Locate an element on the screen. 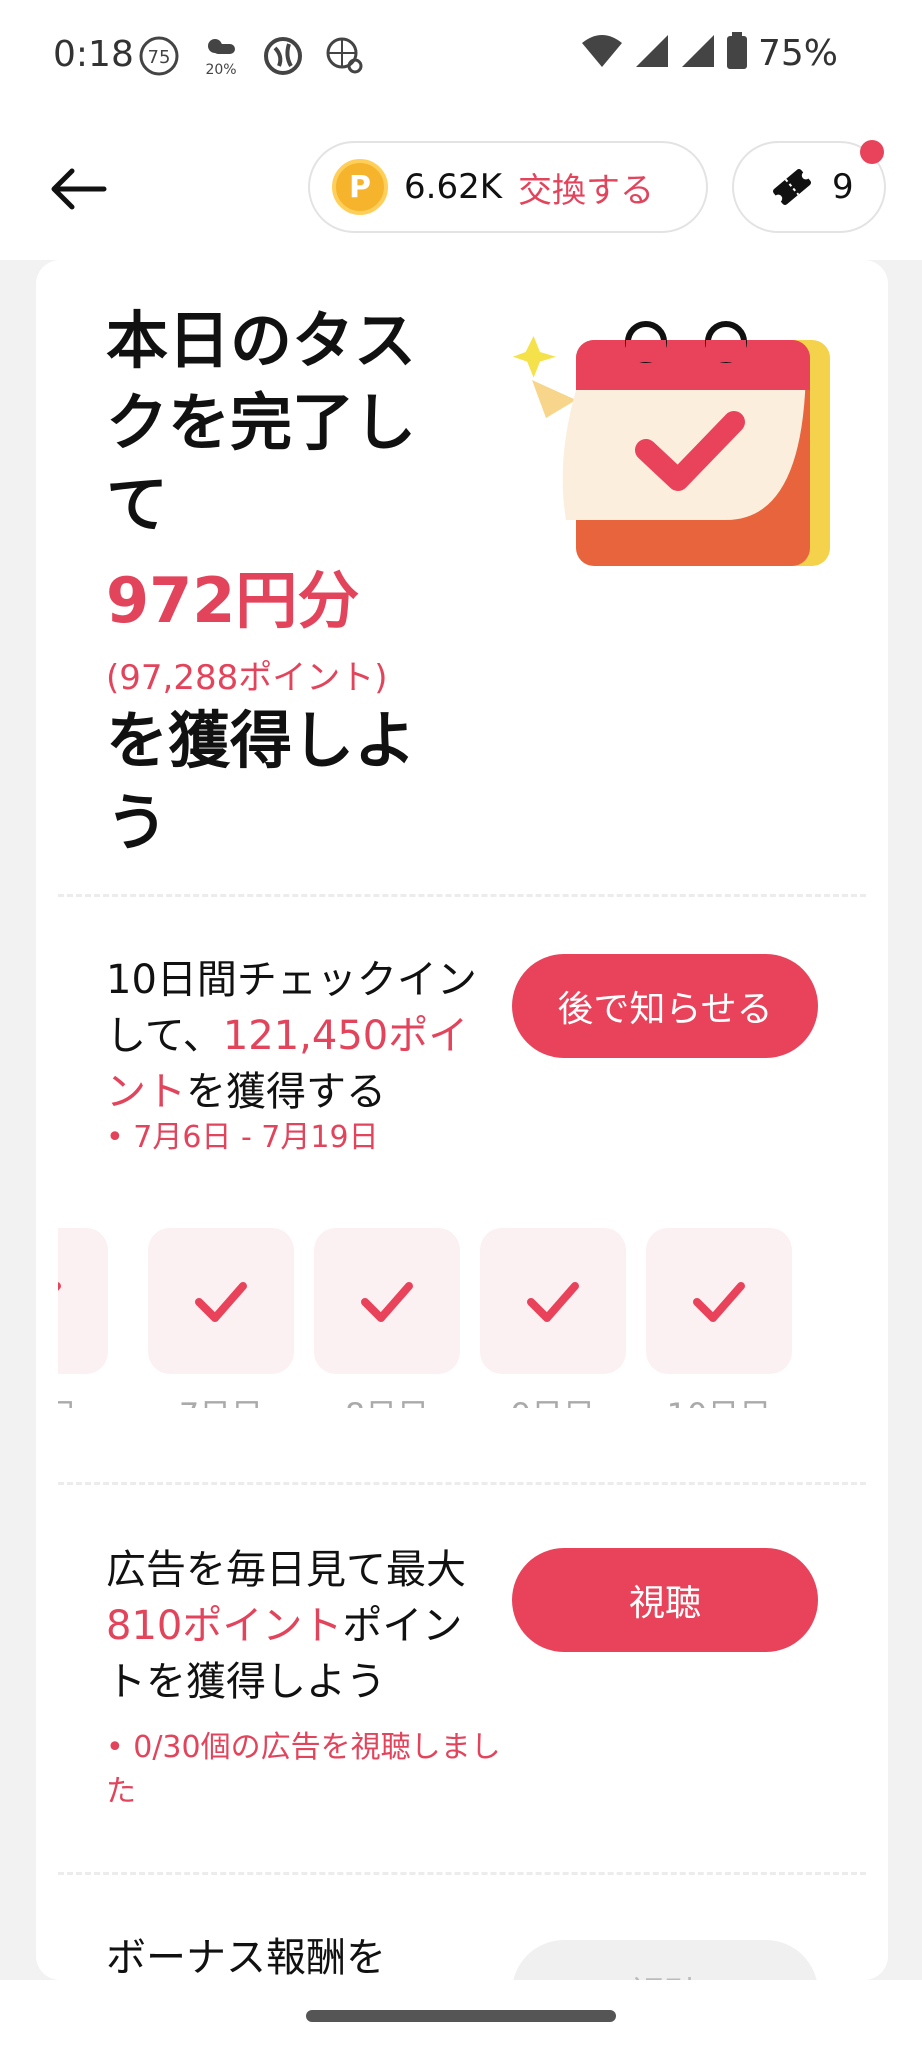 The image size is (922, 2048). counter-badge-text: 75 is located at coordinates (159, 57).